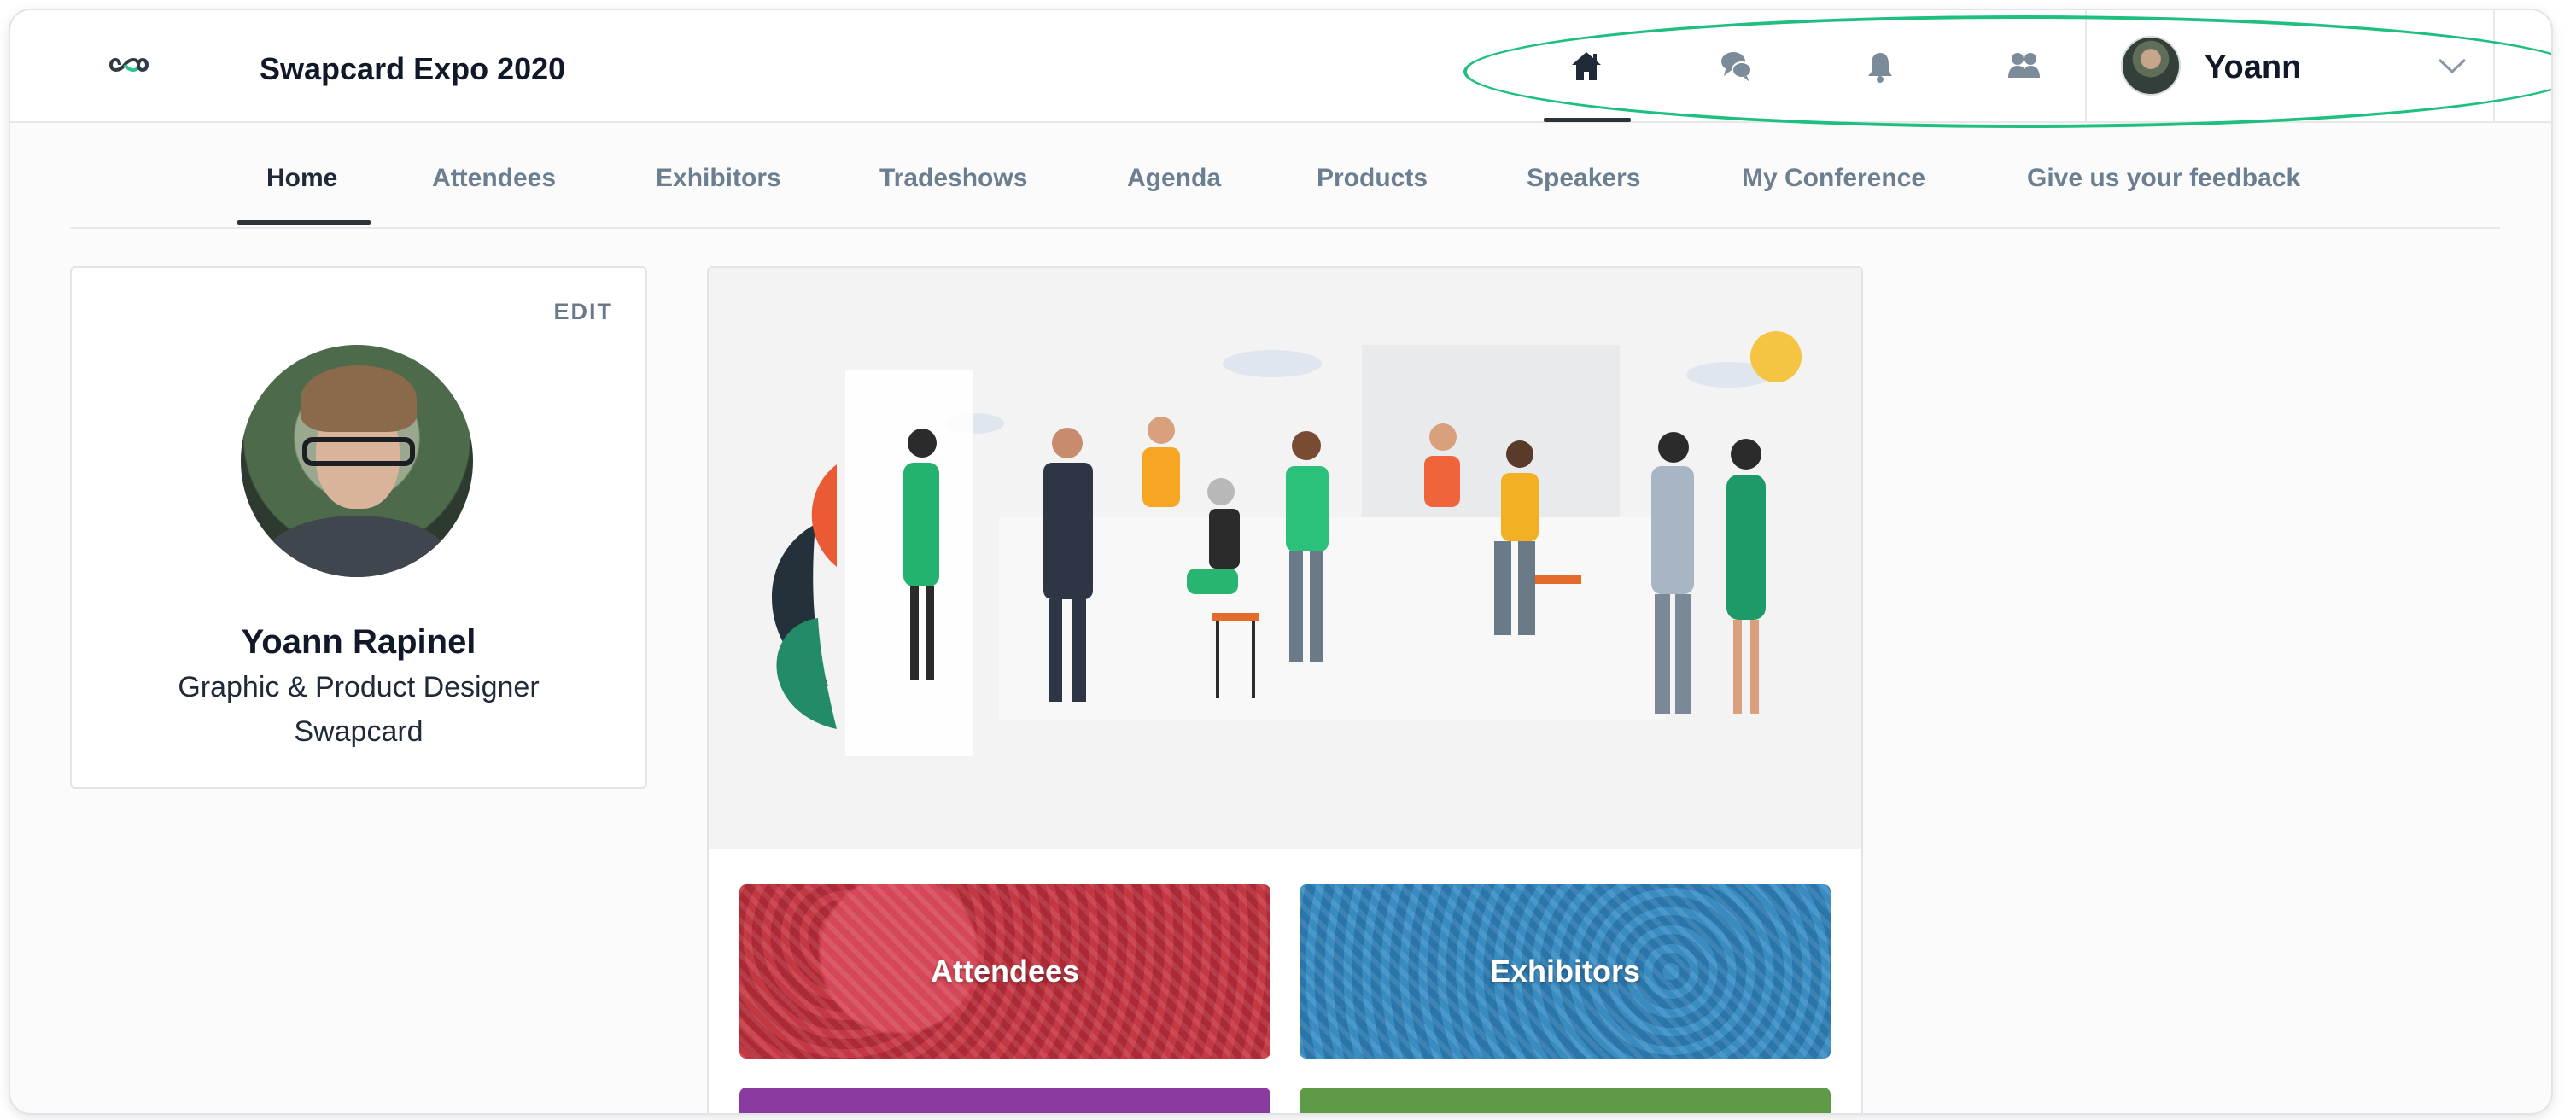 The image size is (2576, 1120). Describe the element at coordinates (953, 179) in the screenshot. I see `tab-tradeshows: Tradeshows` at that location.